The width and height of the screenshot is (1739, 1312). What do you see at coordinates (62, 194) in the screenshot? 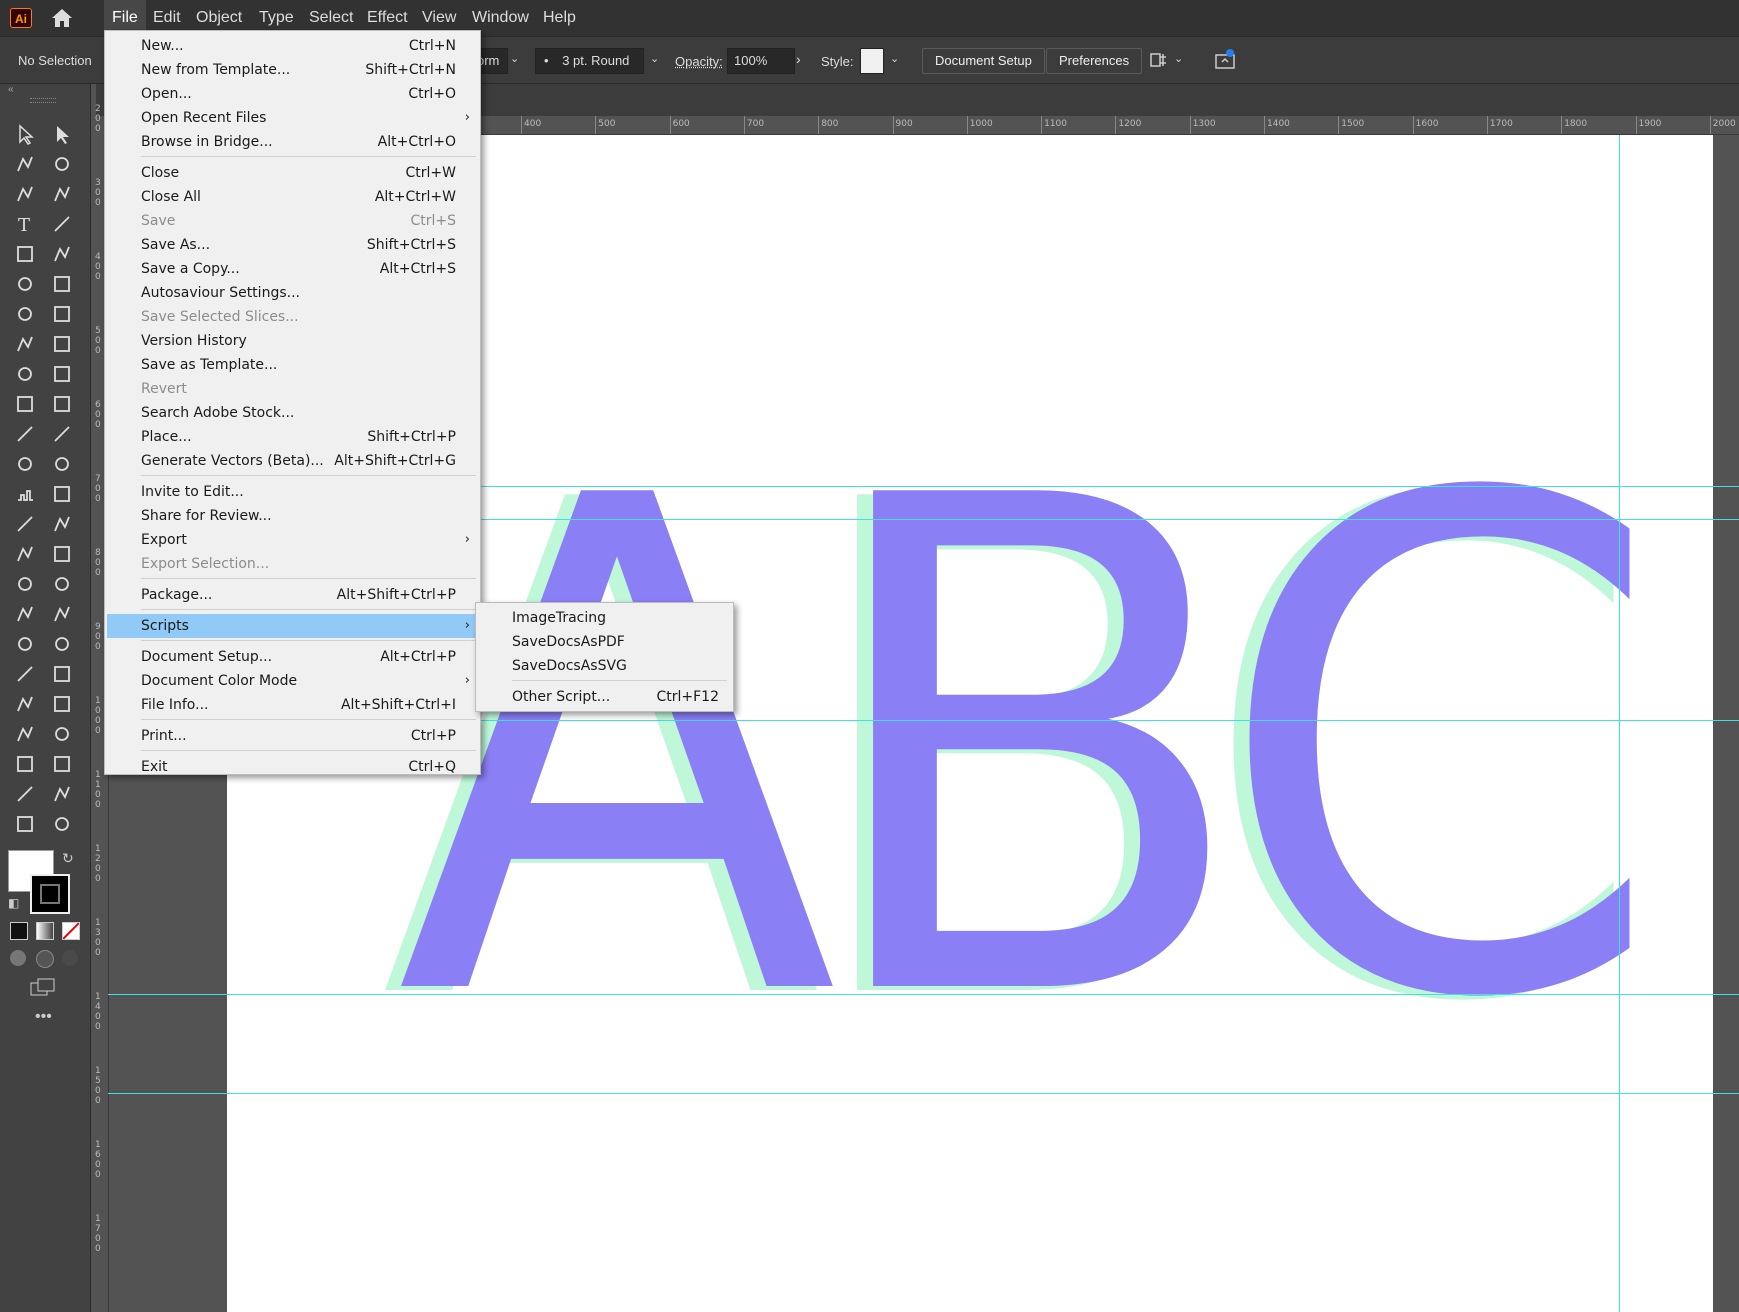
I see `curvature-tool-icon` at bounding box center [62, 194].